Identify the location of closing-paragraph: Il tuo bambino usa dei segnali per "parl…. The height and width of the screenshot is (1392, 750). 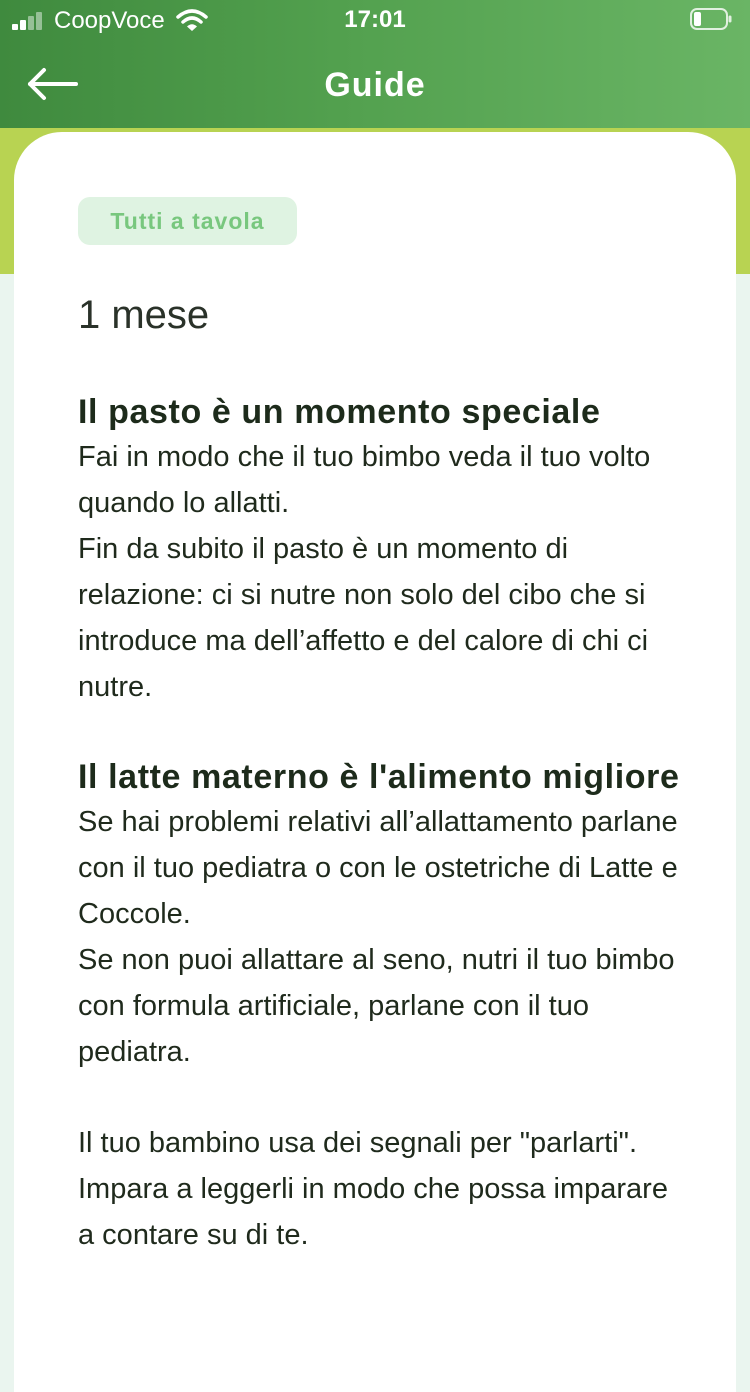
(373, 1189).